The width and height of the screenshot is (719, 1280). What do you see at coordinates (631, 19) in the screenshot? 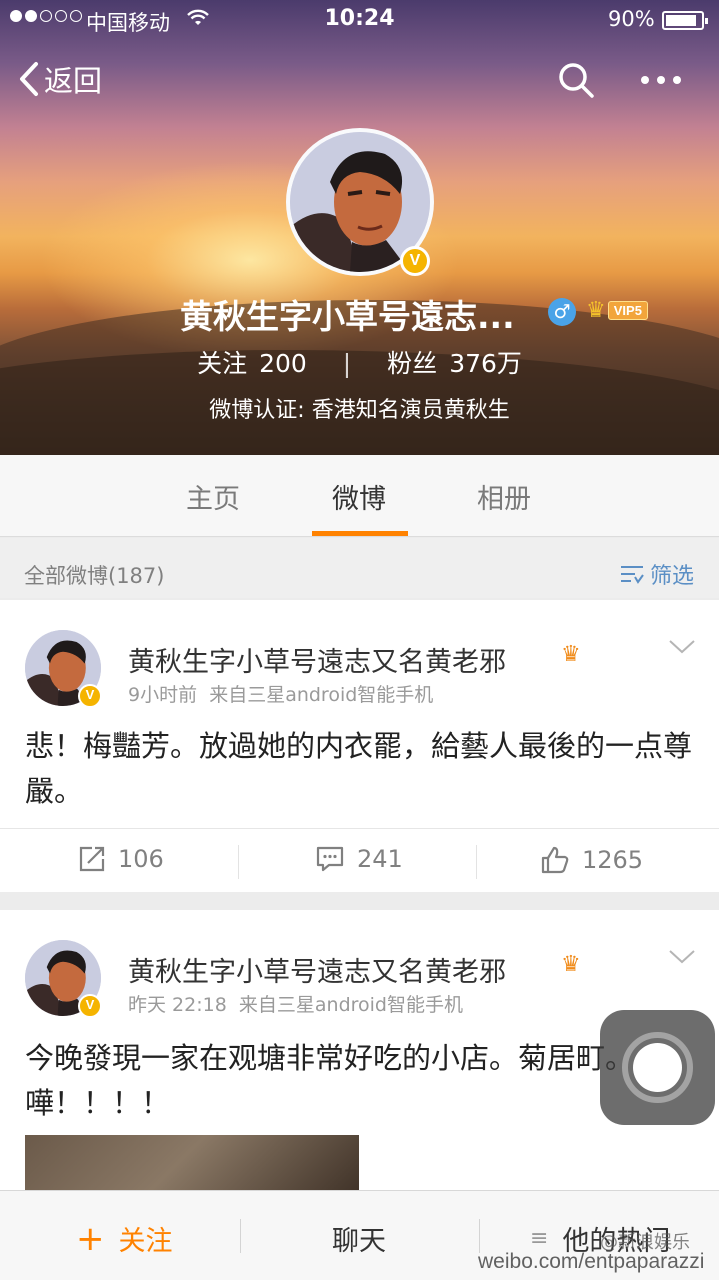
I see `battery-percent: 90%` at bounding box center [631, 19].